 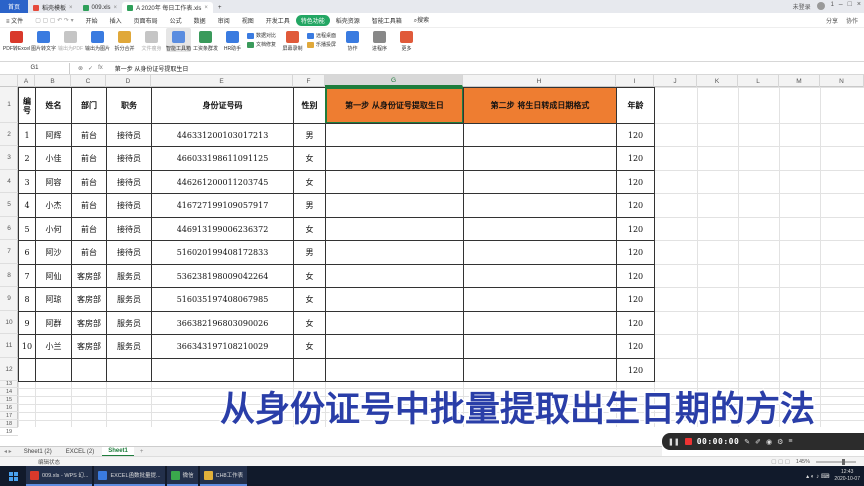 What do you see at coordinates (539, 81) in the screenshot?
I see `column-header-h: H` at bounding box center [539, 81].